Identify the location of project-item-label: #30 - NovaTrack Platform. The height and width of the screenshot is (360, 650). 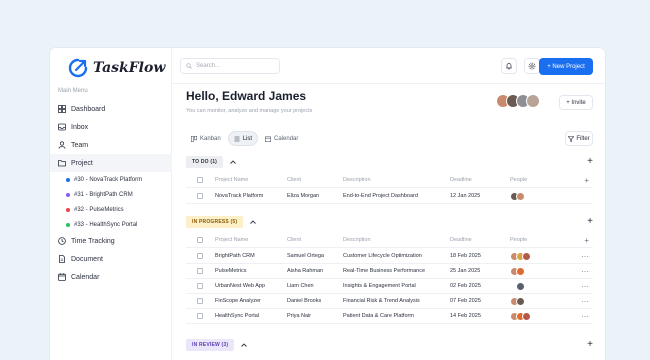
(108, 179).